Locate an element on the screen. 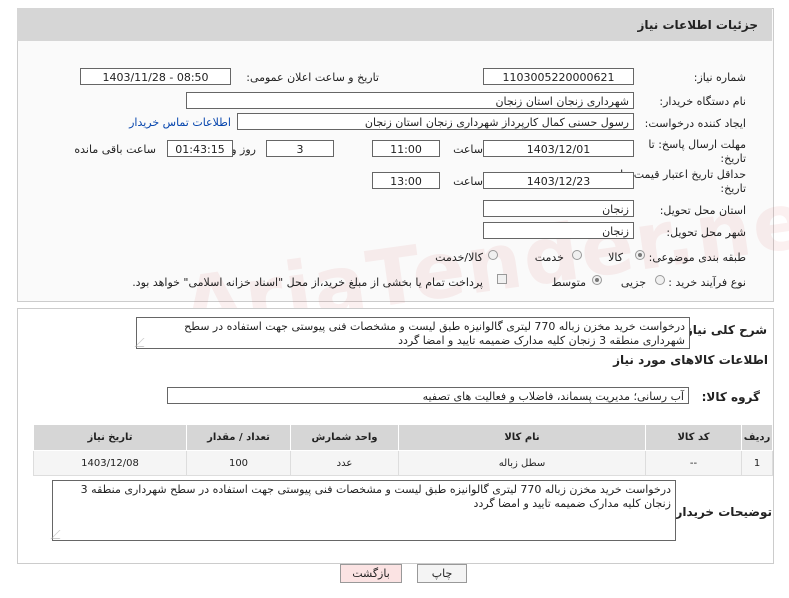  goods-group-label: گروه کالا: is located at coordinates (730, 397).